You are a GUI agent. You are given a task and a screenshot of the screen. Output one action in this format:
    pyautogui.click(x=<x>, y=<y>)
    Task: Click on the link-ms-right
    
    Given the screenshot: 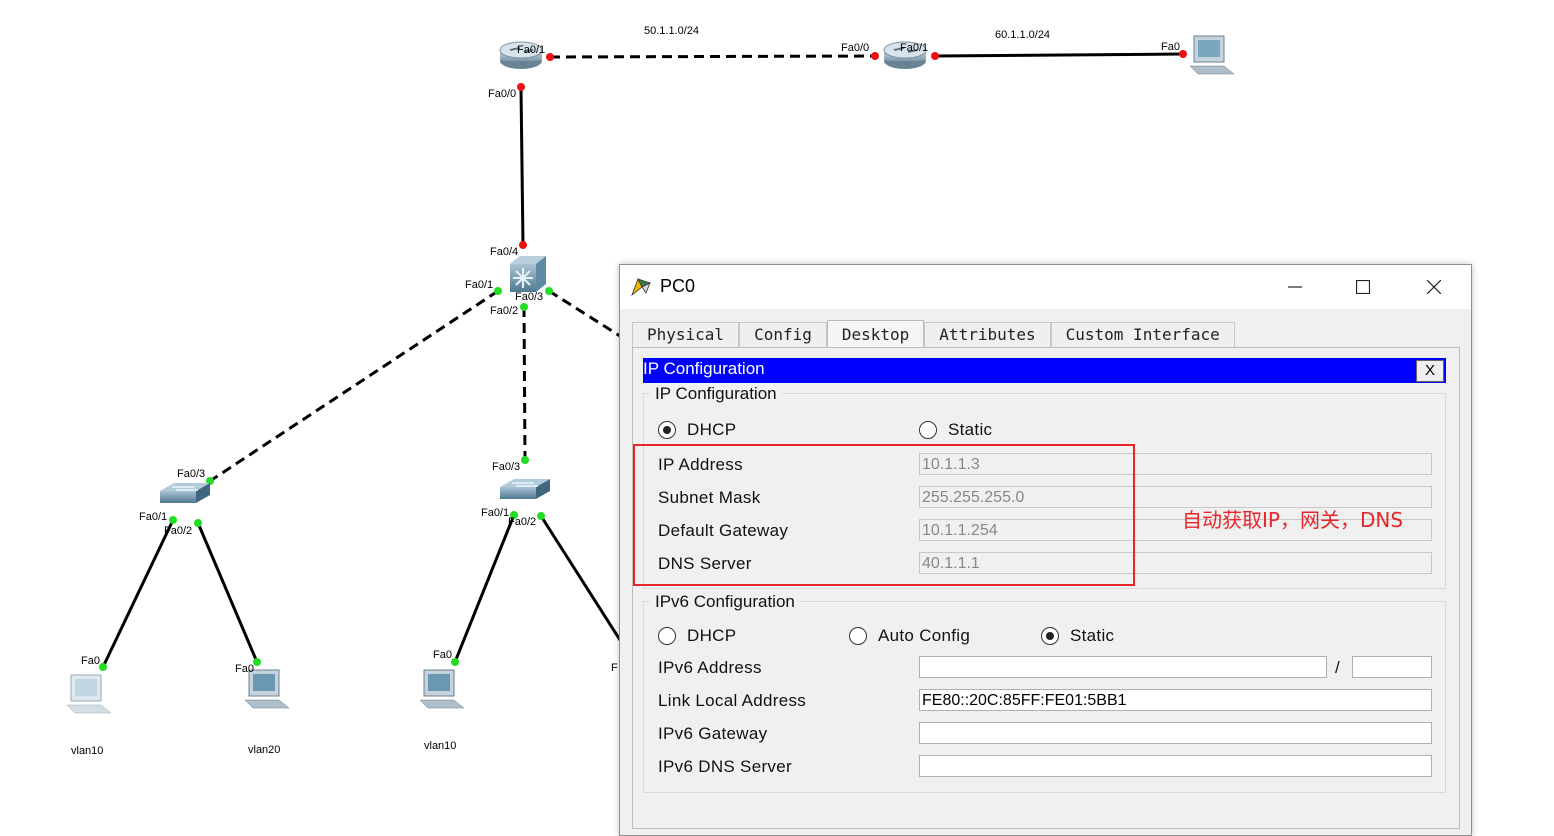 What is the action you would take?
    pyautogui.click(x=584, y=313)
    